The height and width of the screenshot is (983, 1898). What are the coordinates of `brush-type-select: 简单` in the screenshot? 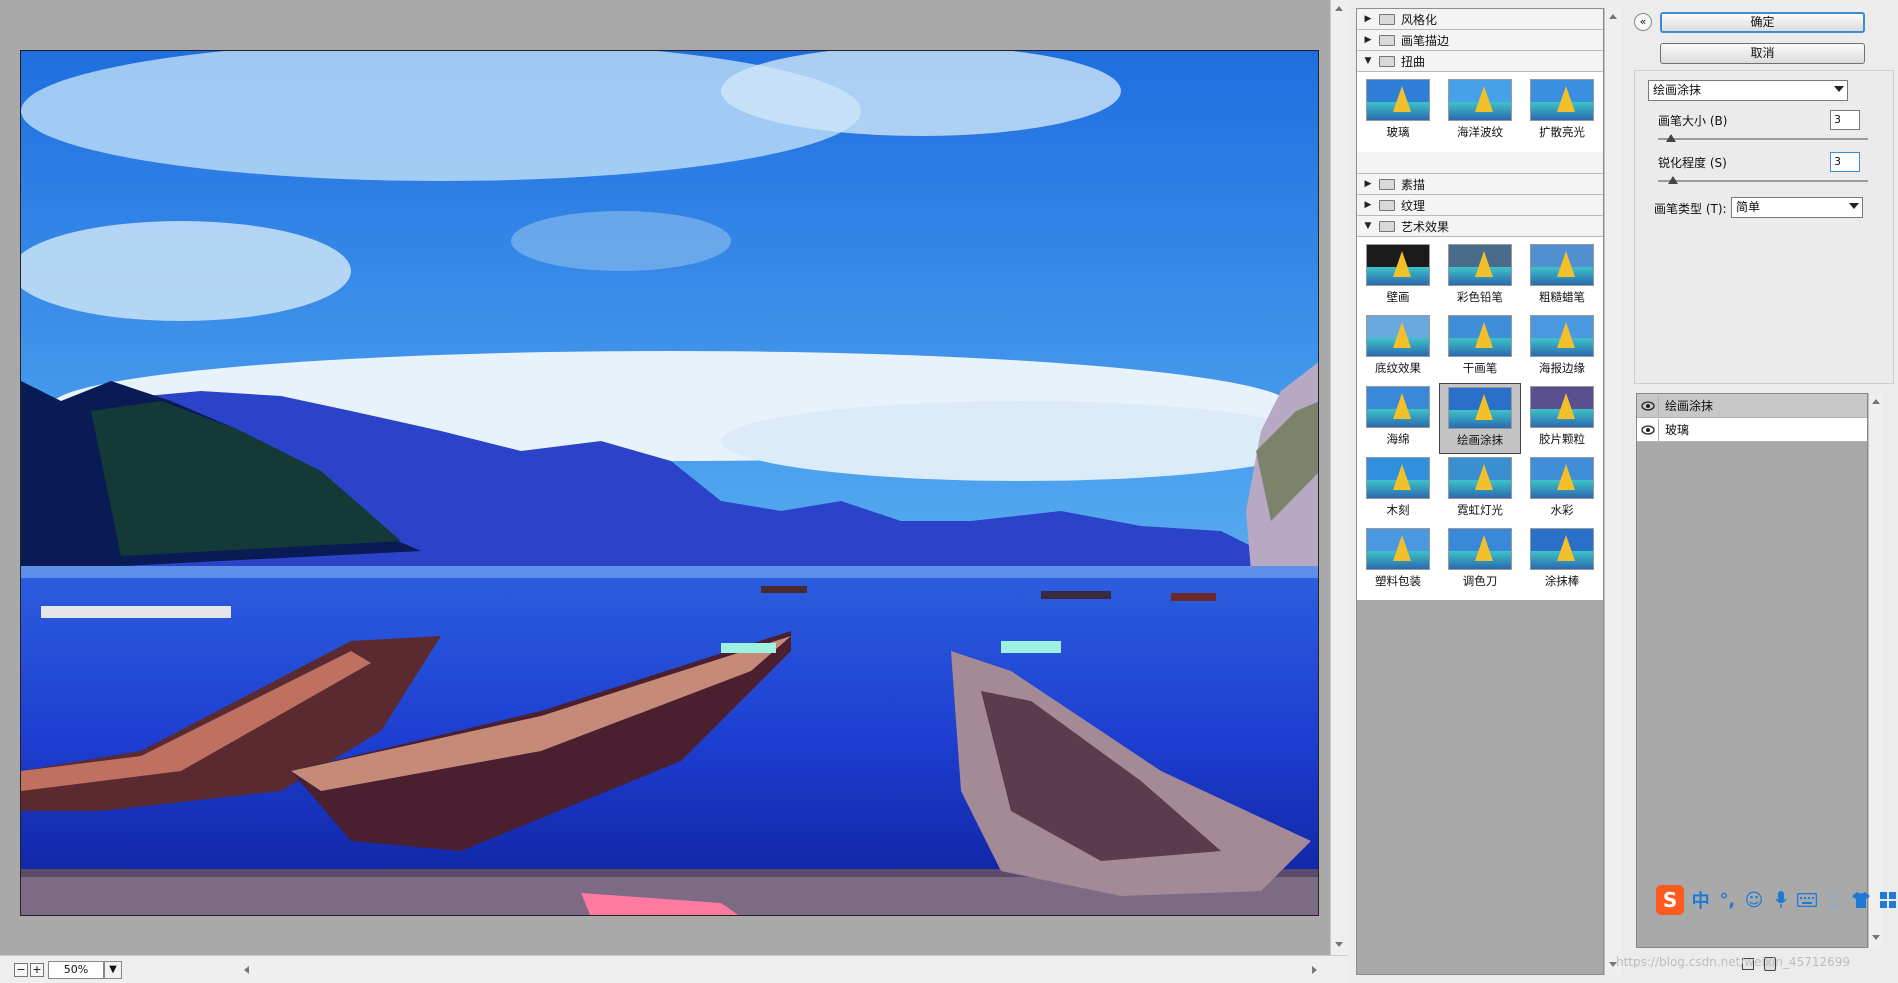 It's located at (1797, 207).